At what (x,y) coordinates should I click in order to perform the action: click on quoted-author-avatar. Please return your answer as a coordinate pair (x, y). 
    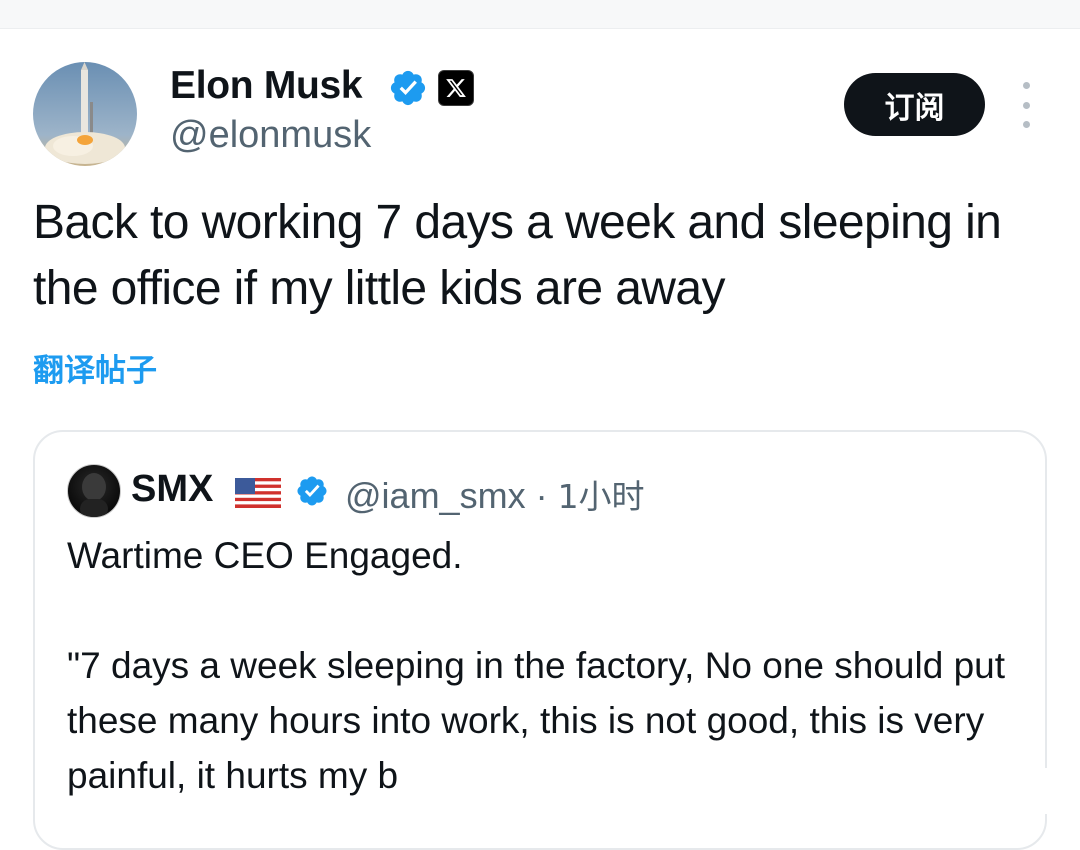
    Looking at the image, I should click on (94, 491).